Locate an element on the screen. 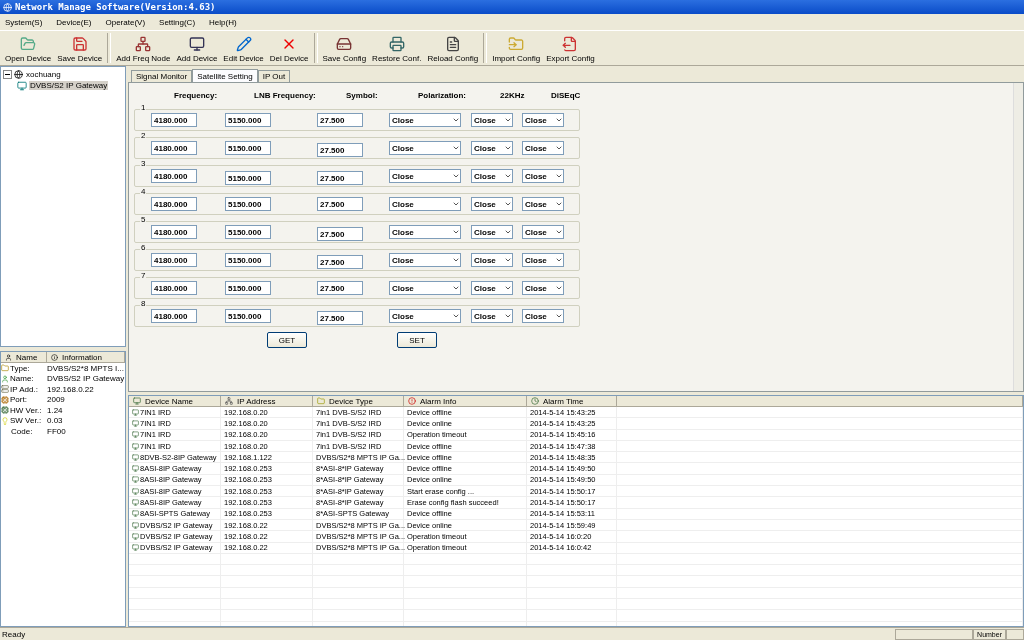  toolbar-button: Export Config is located at coordinates (570, 48).